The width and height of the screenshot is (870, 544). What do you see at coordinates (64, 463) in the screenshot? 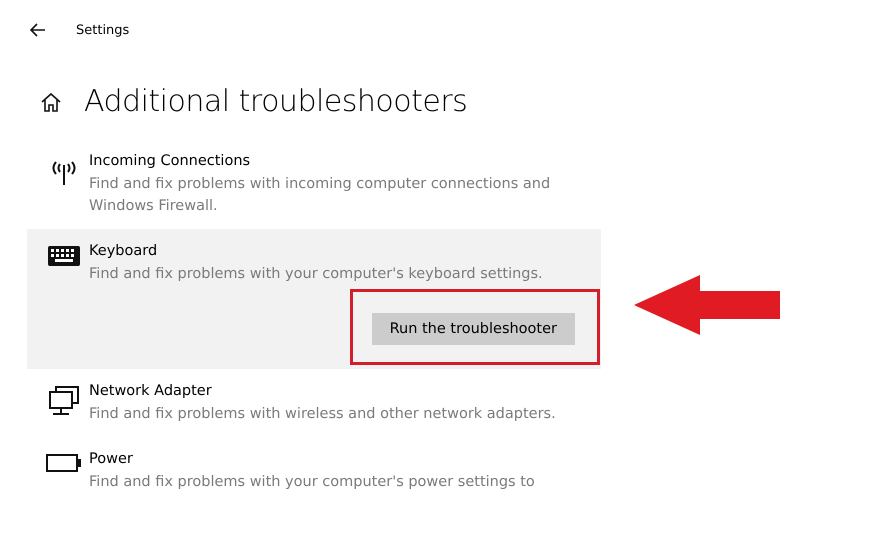
I see `battery-icon` at bounding box center [64, 463].